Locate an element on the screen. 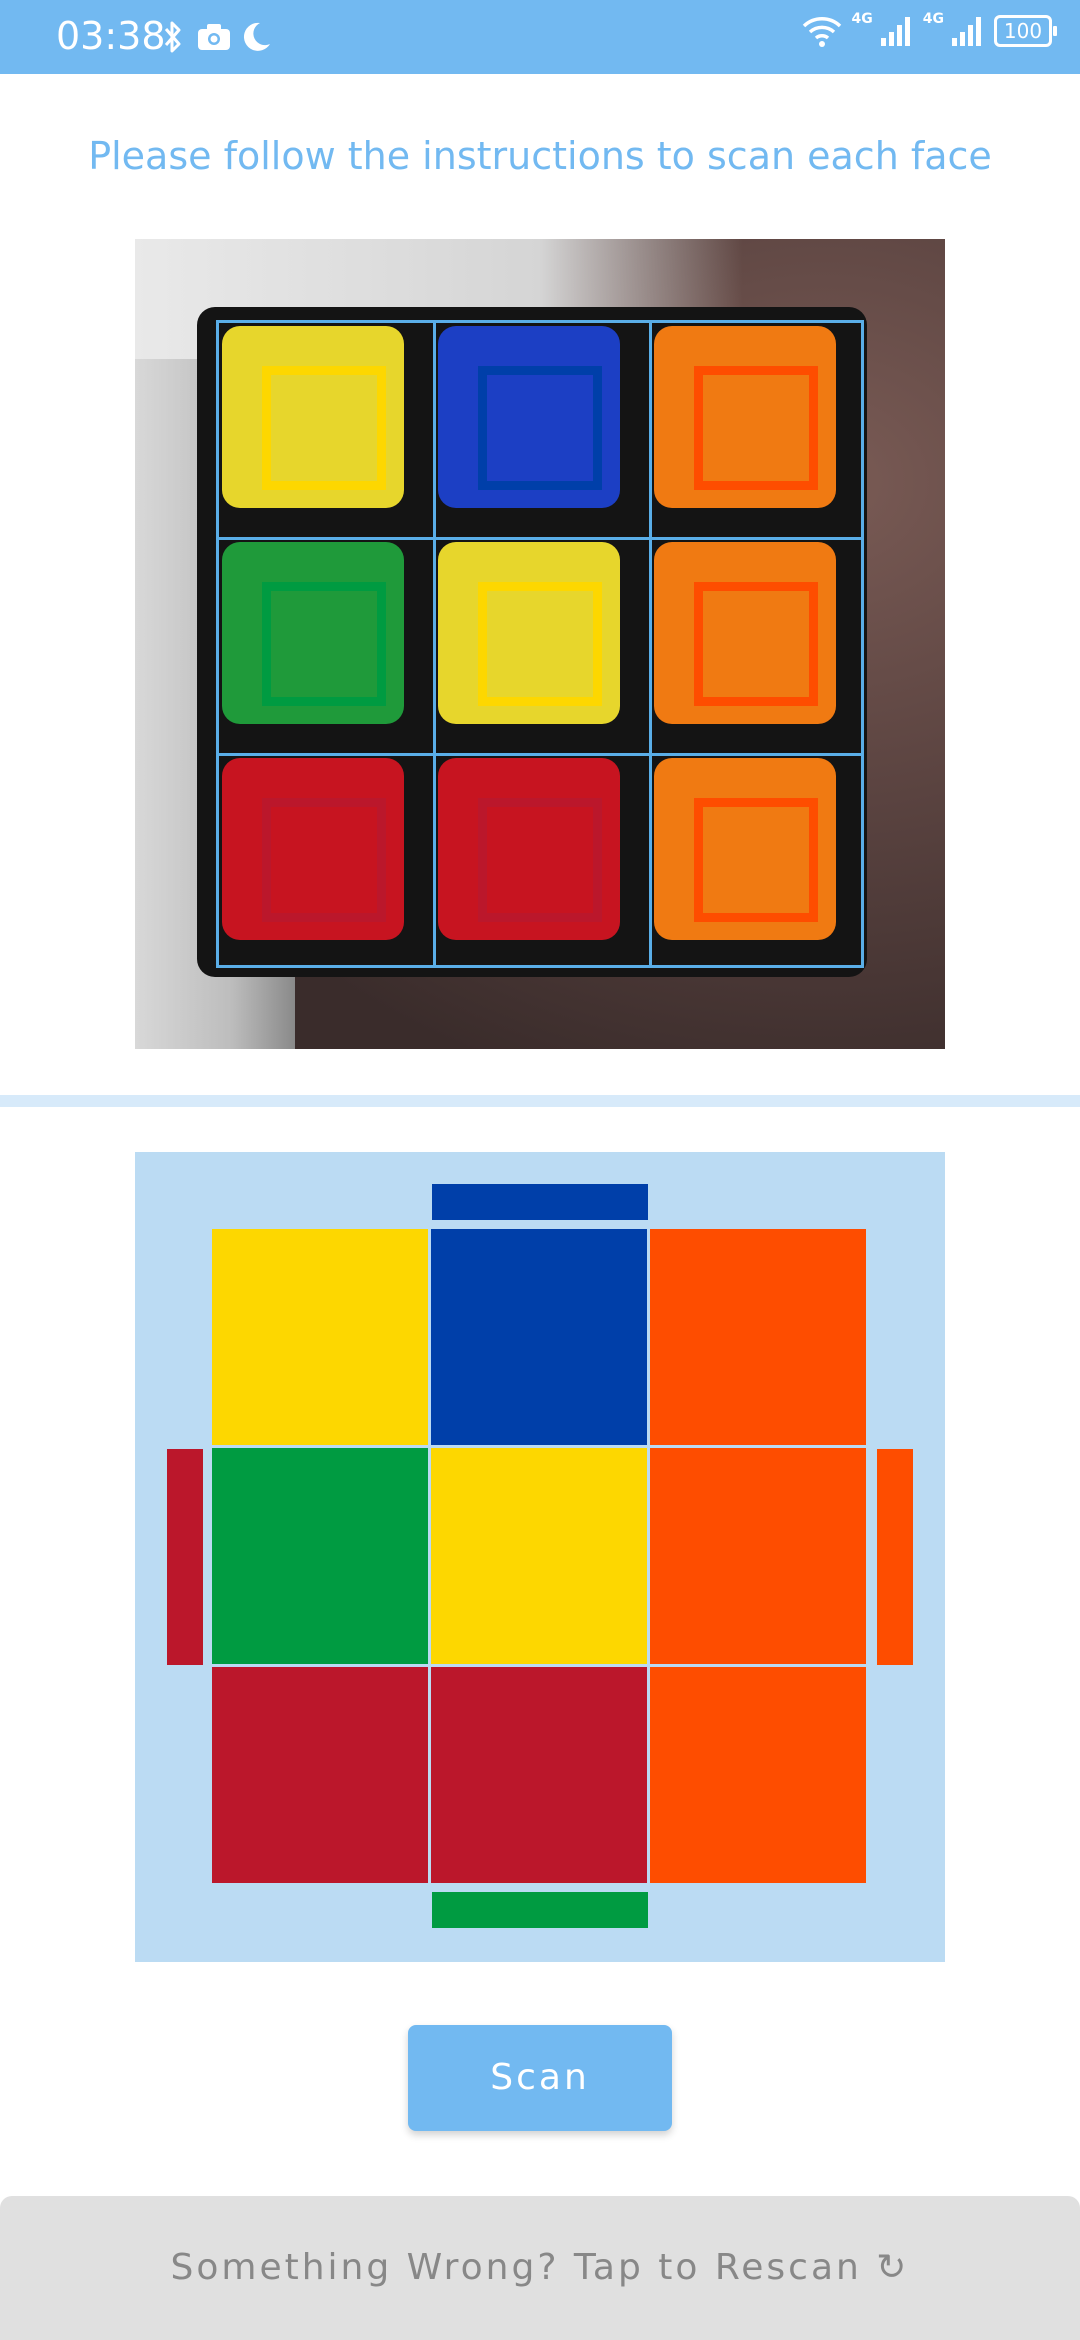 The width and height of the screenshot is (1080, 2340). net-edge-top is located at coordinates (540, 1202).